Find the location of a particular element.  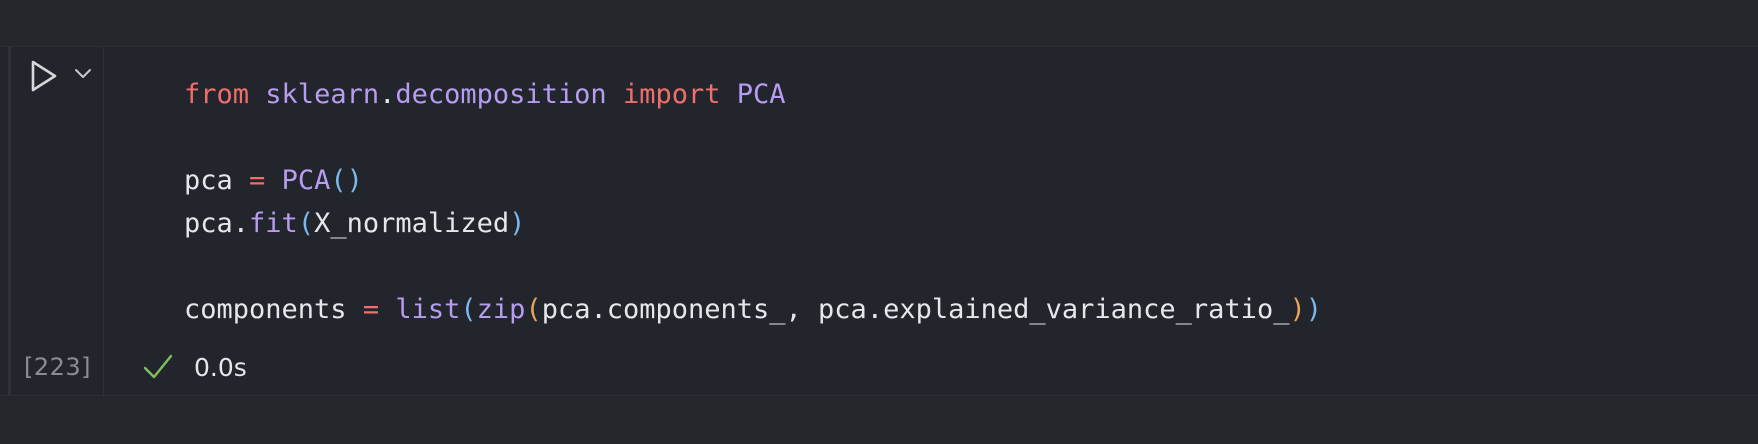

run-cell-button is located at coordinates (44, 76).